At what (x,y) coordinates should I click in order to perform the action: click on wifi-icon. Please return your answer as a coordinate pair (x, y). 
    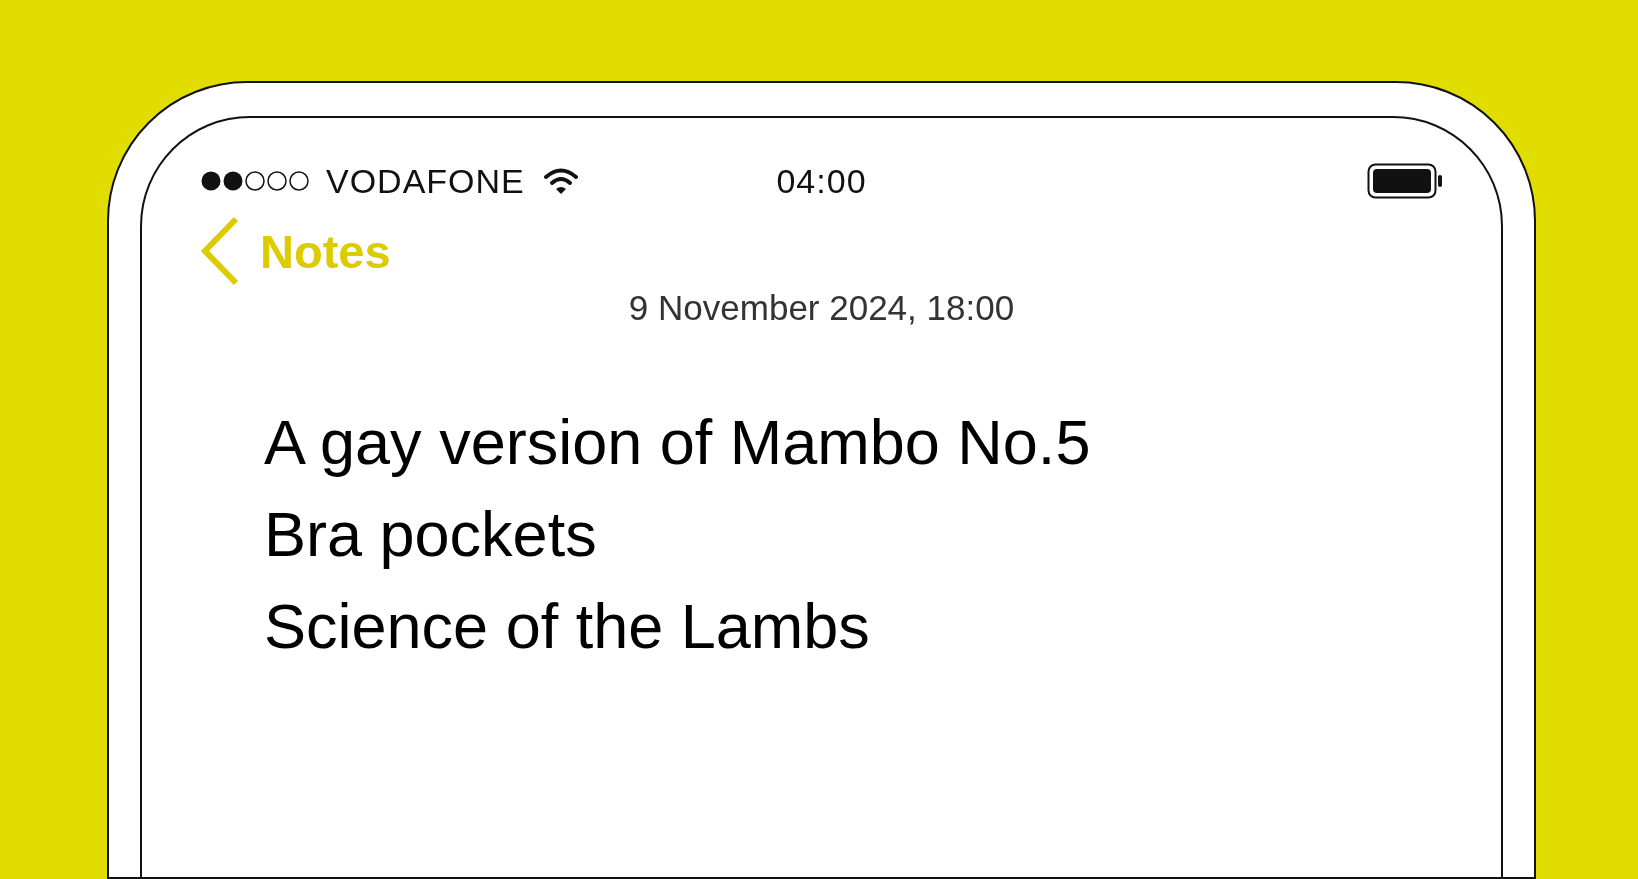
    Looking at the image, I should click on (560, 181).